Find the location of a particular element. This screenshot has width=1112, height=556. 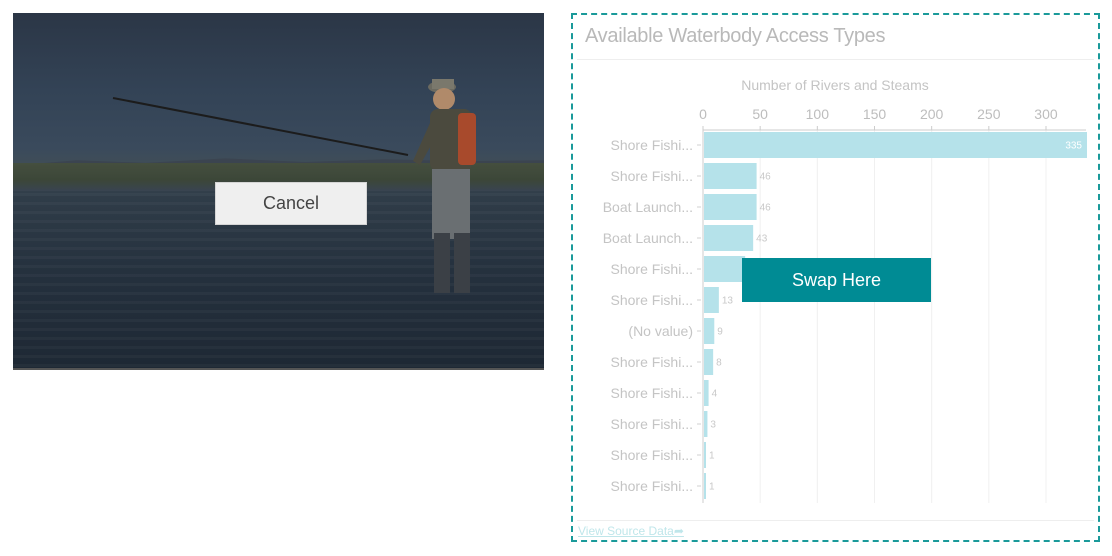

x-tick-label: 200 is located at coordinates (932, 114).